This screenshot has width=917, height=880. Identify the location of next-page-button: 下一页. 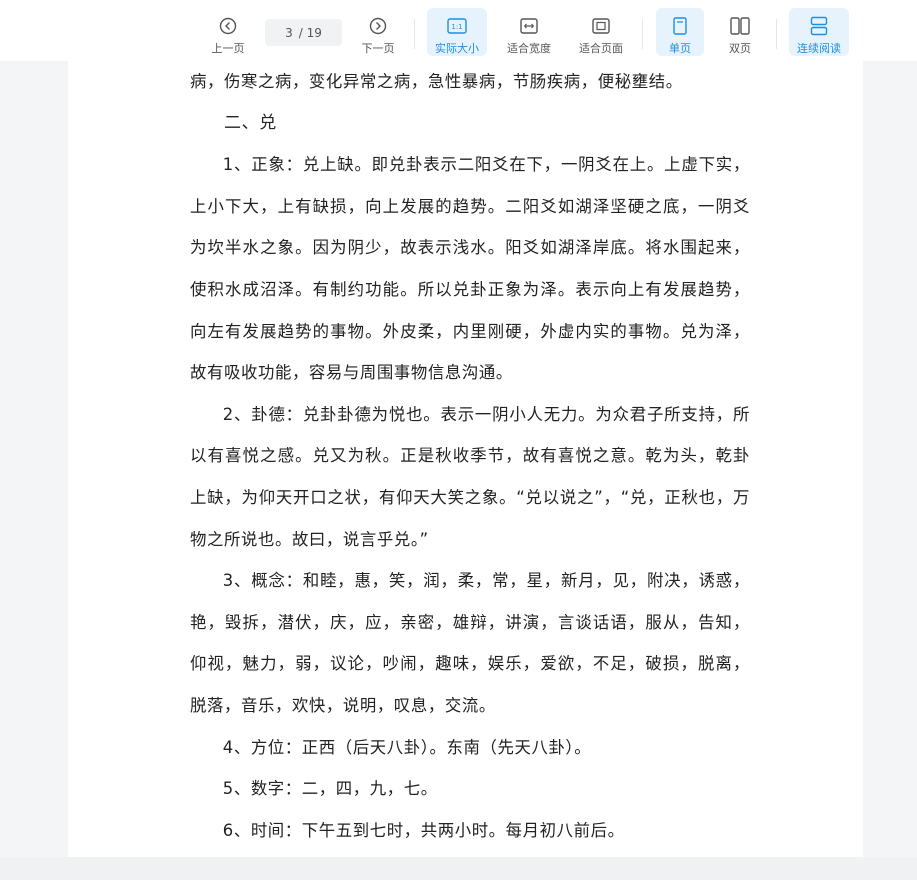
(378, 32).